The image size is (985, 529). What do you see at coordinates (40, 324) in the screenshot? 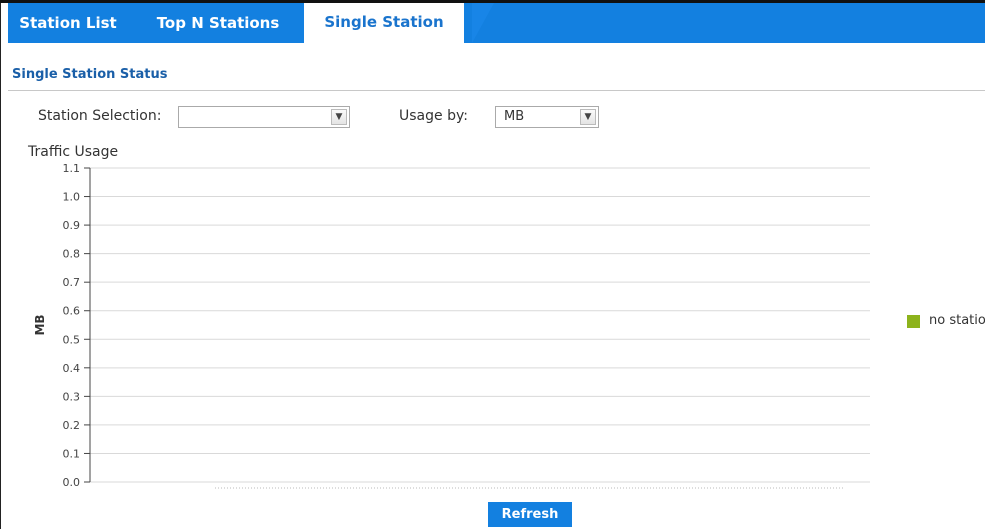
I see `y-axis-label: MB` at bounding box center [40, 324].